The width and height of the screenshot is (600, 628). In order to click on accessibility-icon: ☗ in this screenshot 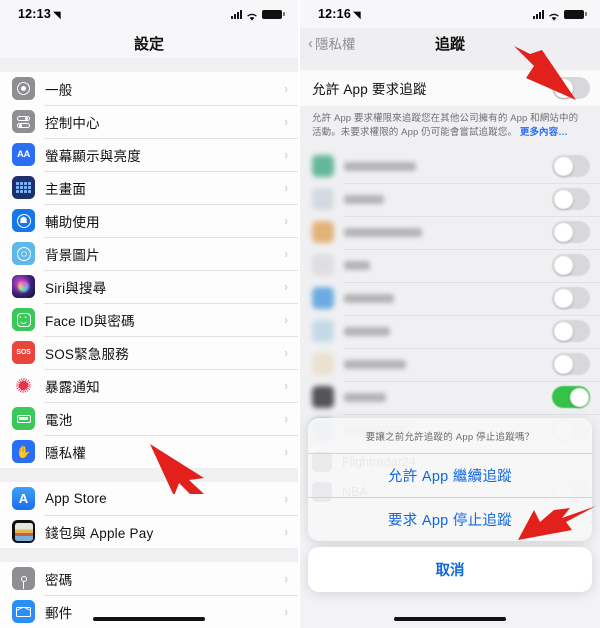, I will do `click(23, 220)`.